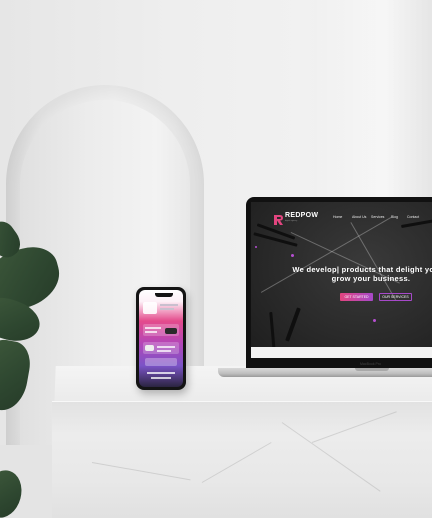  What do you see at coordinates (301, 215) in the screenshot?
I see `brand-name: REDPOW` at bounding box center [301, 215].